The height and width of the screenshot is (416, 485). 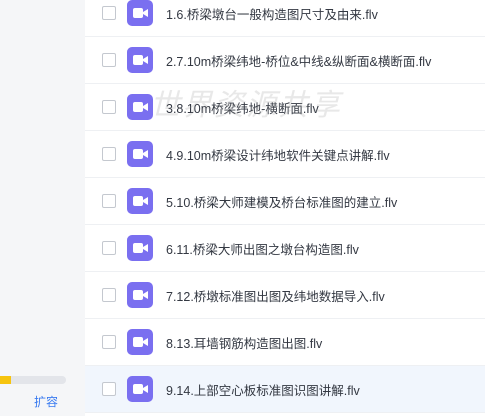 I want to click on file-name: 2.7.10m桥梁纬地-桥位&中线&纵断面&横断面.flv, so click(x=298, y=60).